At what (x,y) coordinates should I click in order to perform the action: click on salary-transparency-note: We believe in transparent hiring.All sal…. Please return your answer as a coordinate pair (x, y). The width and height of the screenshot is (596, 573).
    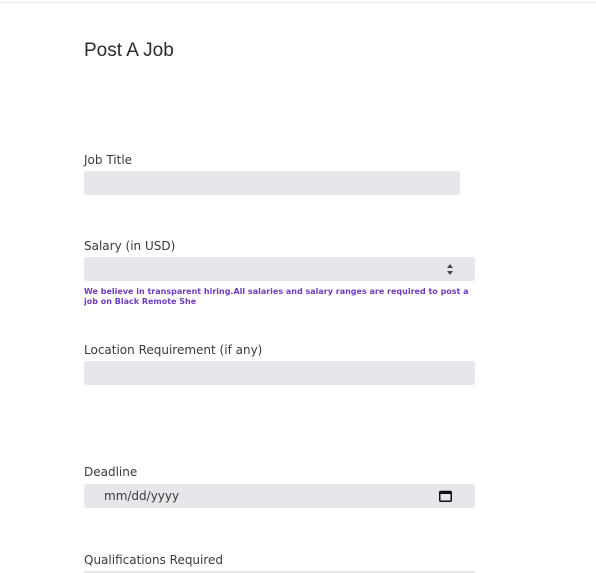
    Looking at the image, I should click on (276, 296).